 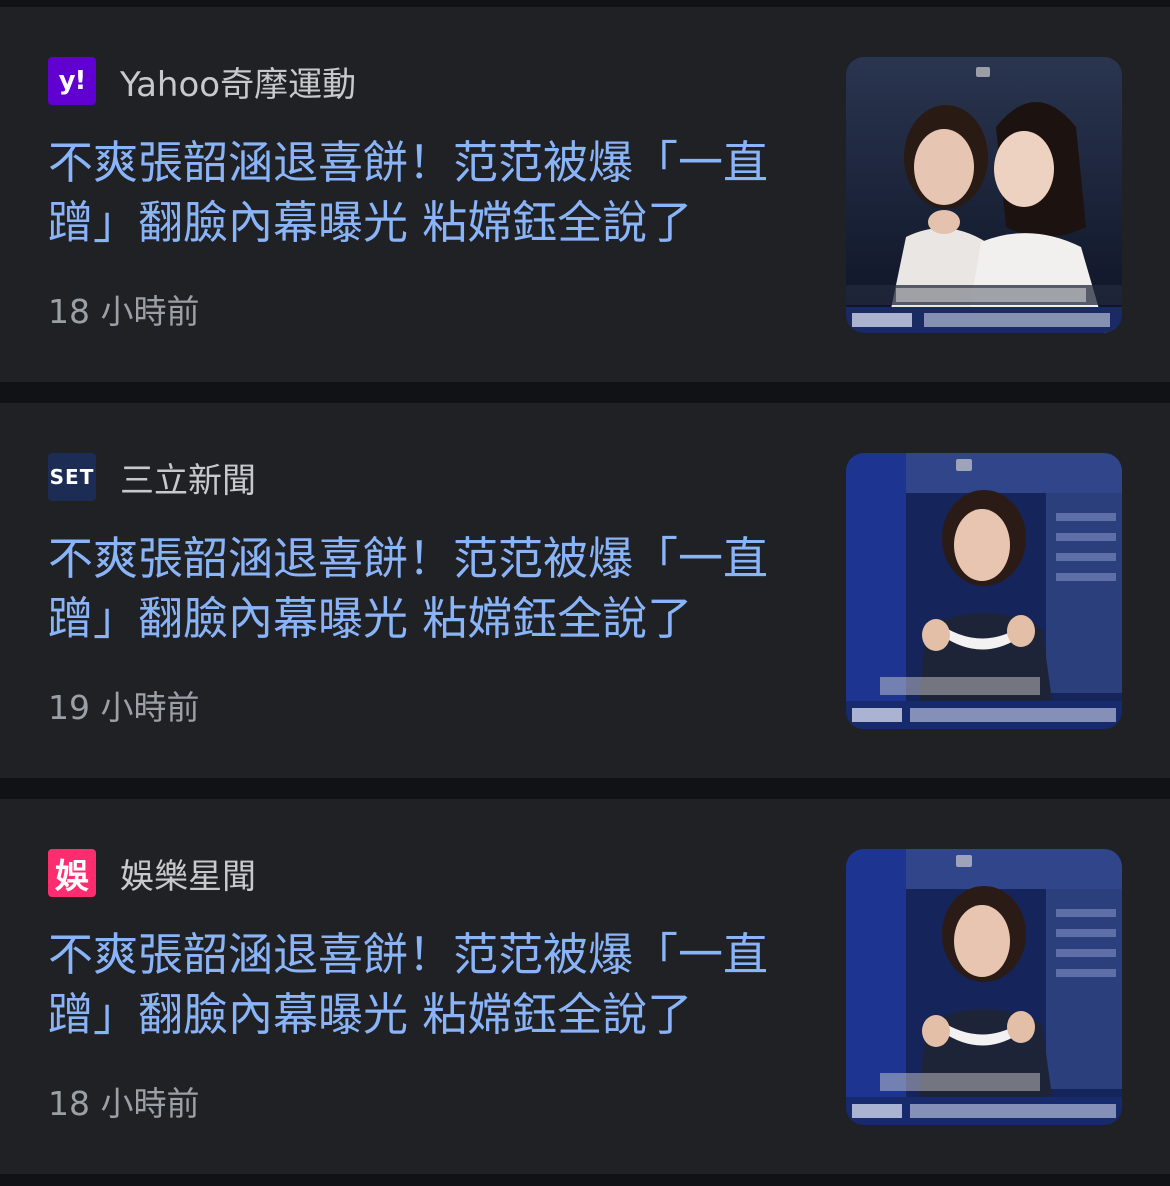 What do you see at coordinates (72, 876) in the screenshot?
I see `source-logo-text: 娛` at bounding box center [72, 876].